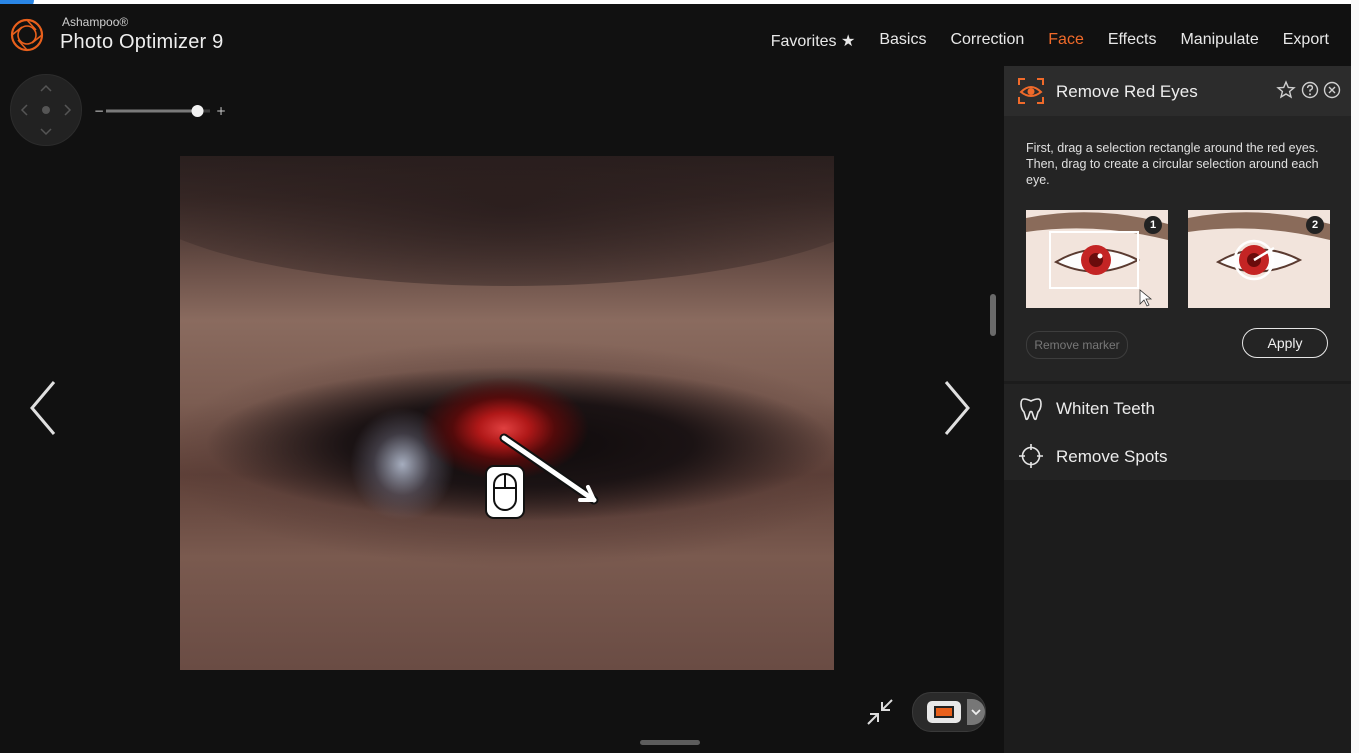 The width and height of the screenshot is (1359, 753). Describe the element at coordinates (197, 111) in the screenshot. I see `zoom-slider-handle` at that location.